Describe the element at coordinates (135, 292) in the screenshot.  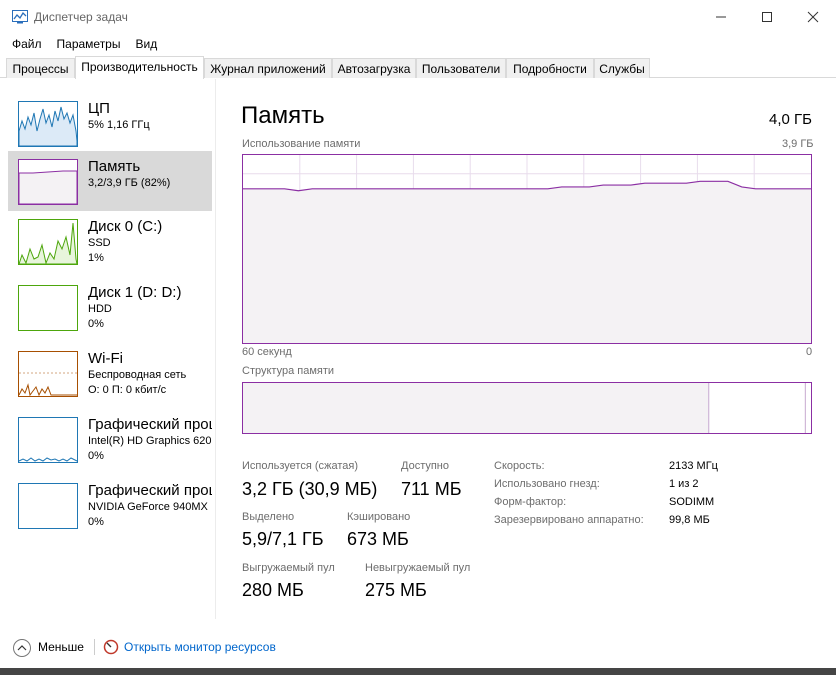
I see `sidebar-disk1-name: Диск 1 (D: D:)` at that location.